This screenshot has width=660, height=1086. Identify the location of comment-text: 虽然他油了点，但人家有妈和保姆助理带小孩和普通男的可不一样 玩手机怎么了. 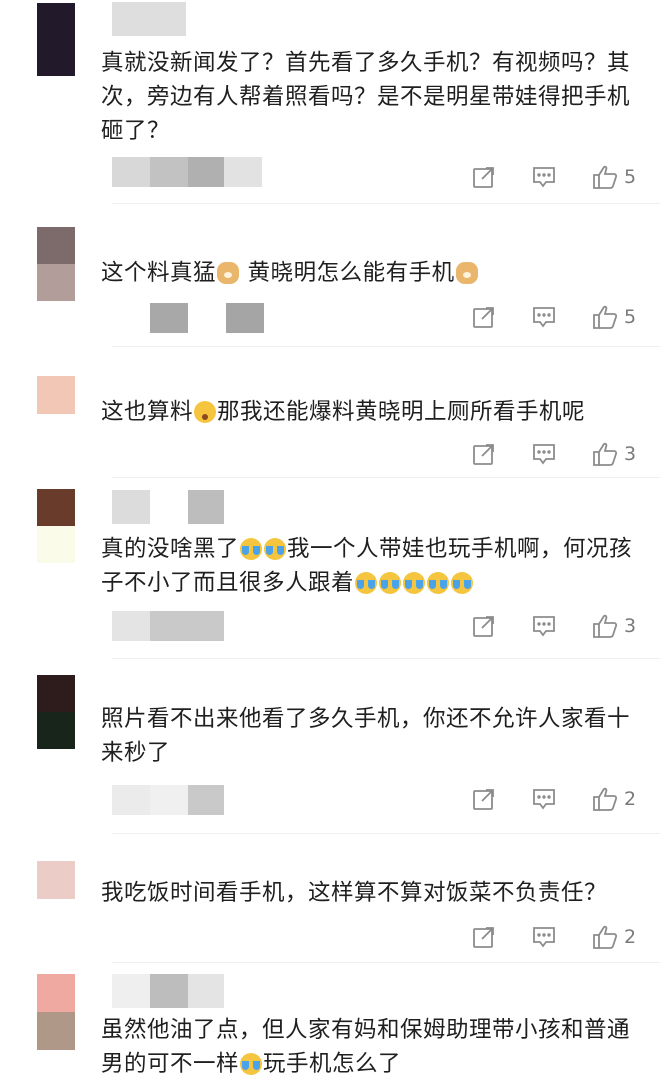
(373, 1047).